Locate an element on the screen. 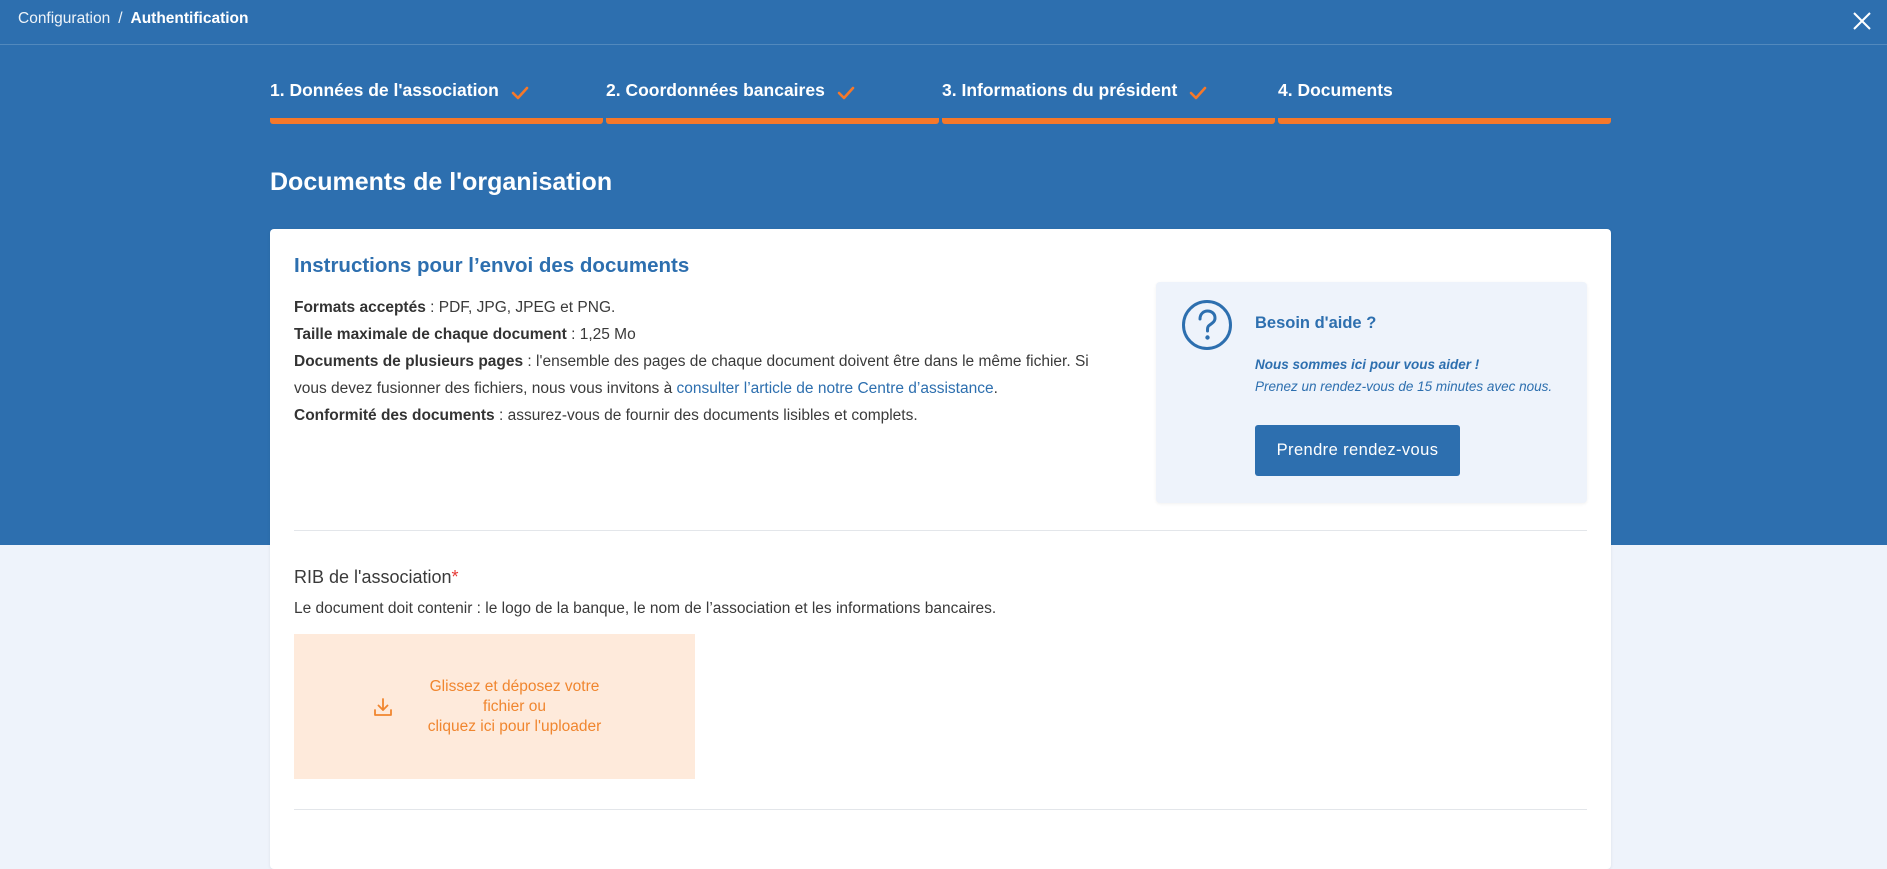 This screenshot has width=1887, height=869. breadcrumb: Configuration / Authentification is located at coordinates (133, 19).